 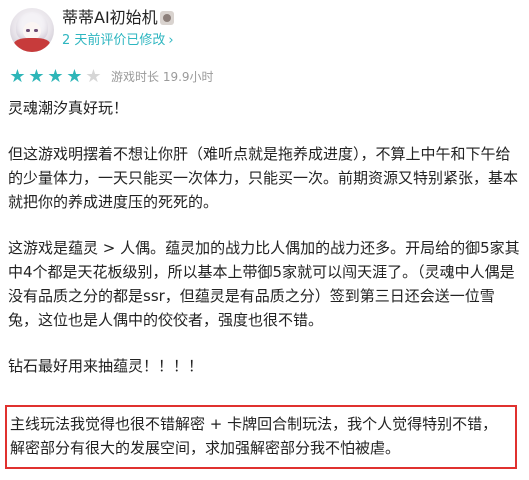 I want to click on rating-row: ★ ★ ★ ★ ★ 游戏时长 19.9小时, so click(x=111, y=76).